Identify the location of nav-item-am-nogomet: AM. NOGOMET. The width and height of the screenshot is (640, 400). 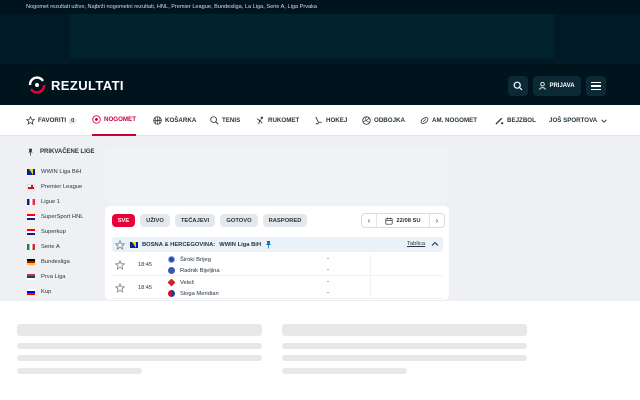
(448, 120).